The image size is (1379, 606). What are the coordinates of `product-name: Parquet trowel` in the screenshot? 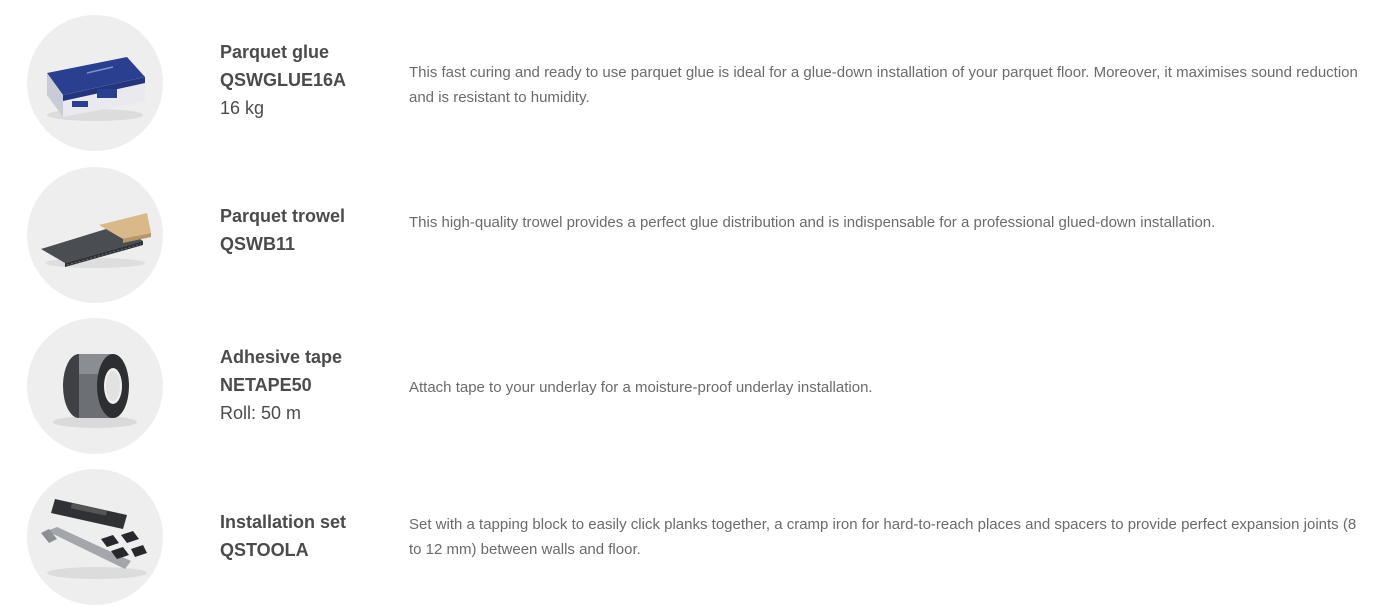 It's located at (283, 216).